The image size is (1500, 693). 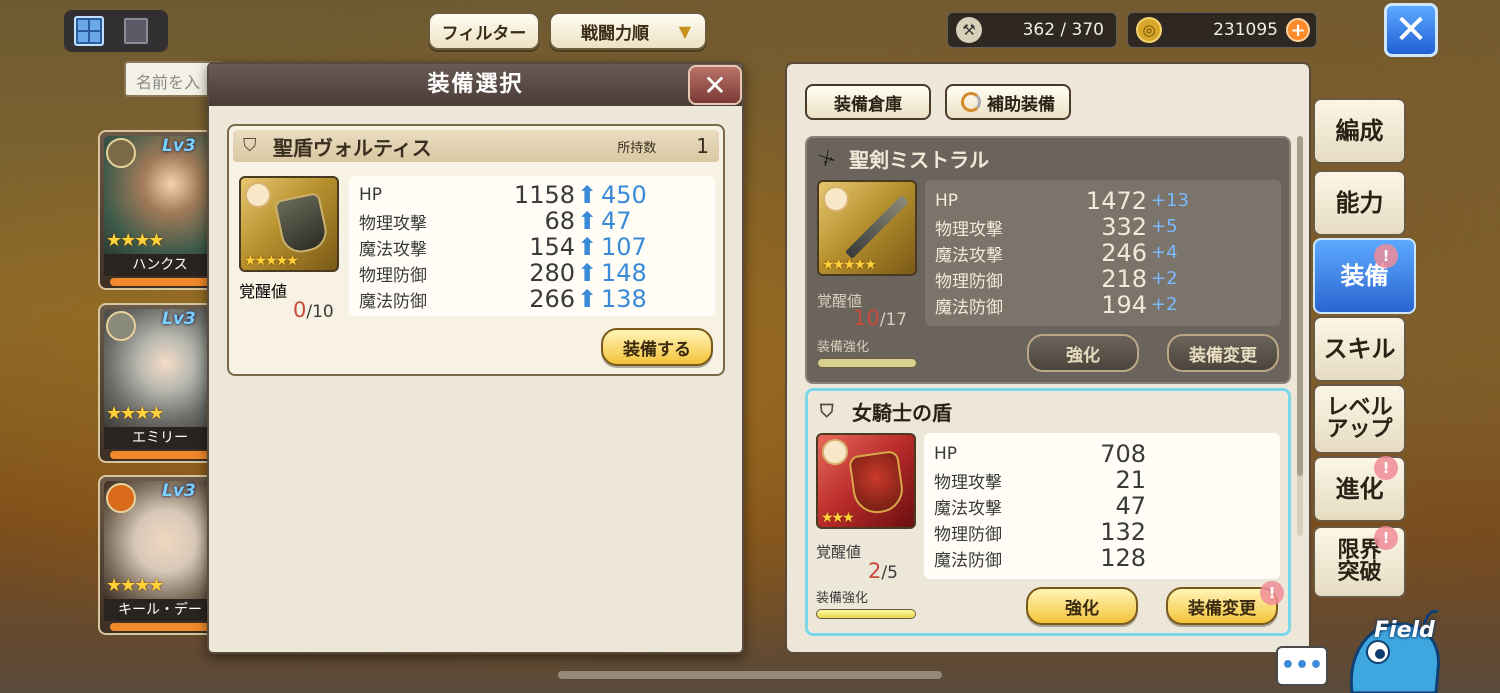 What do you see at coordinates (1113, 253) in the screenshot?
I see `stat-row: 魔法攻撃 246 +4` at bounding box center [1113, 253].